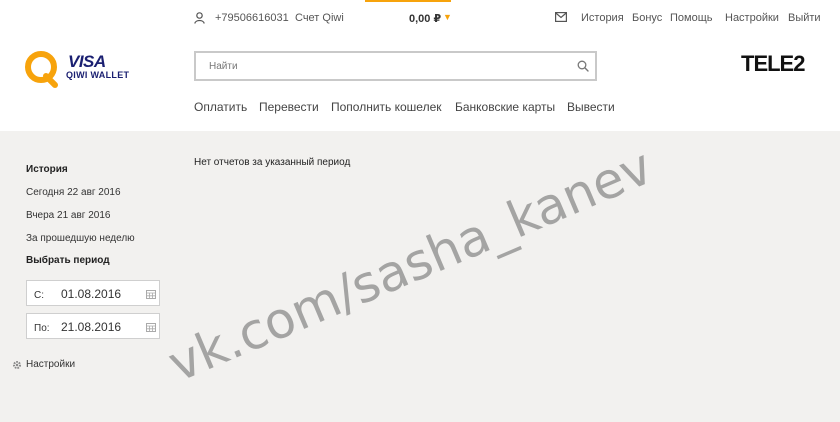 This screenshot has height=422, width=840. I want to click on date-from-value: 01.08.2016, so click(91, 294).